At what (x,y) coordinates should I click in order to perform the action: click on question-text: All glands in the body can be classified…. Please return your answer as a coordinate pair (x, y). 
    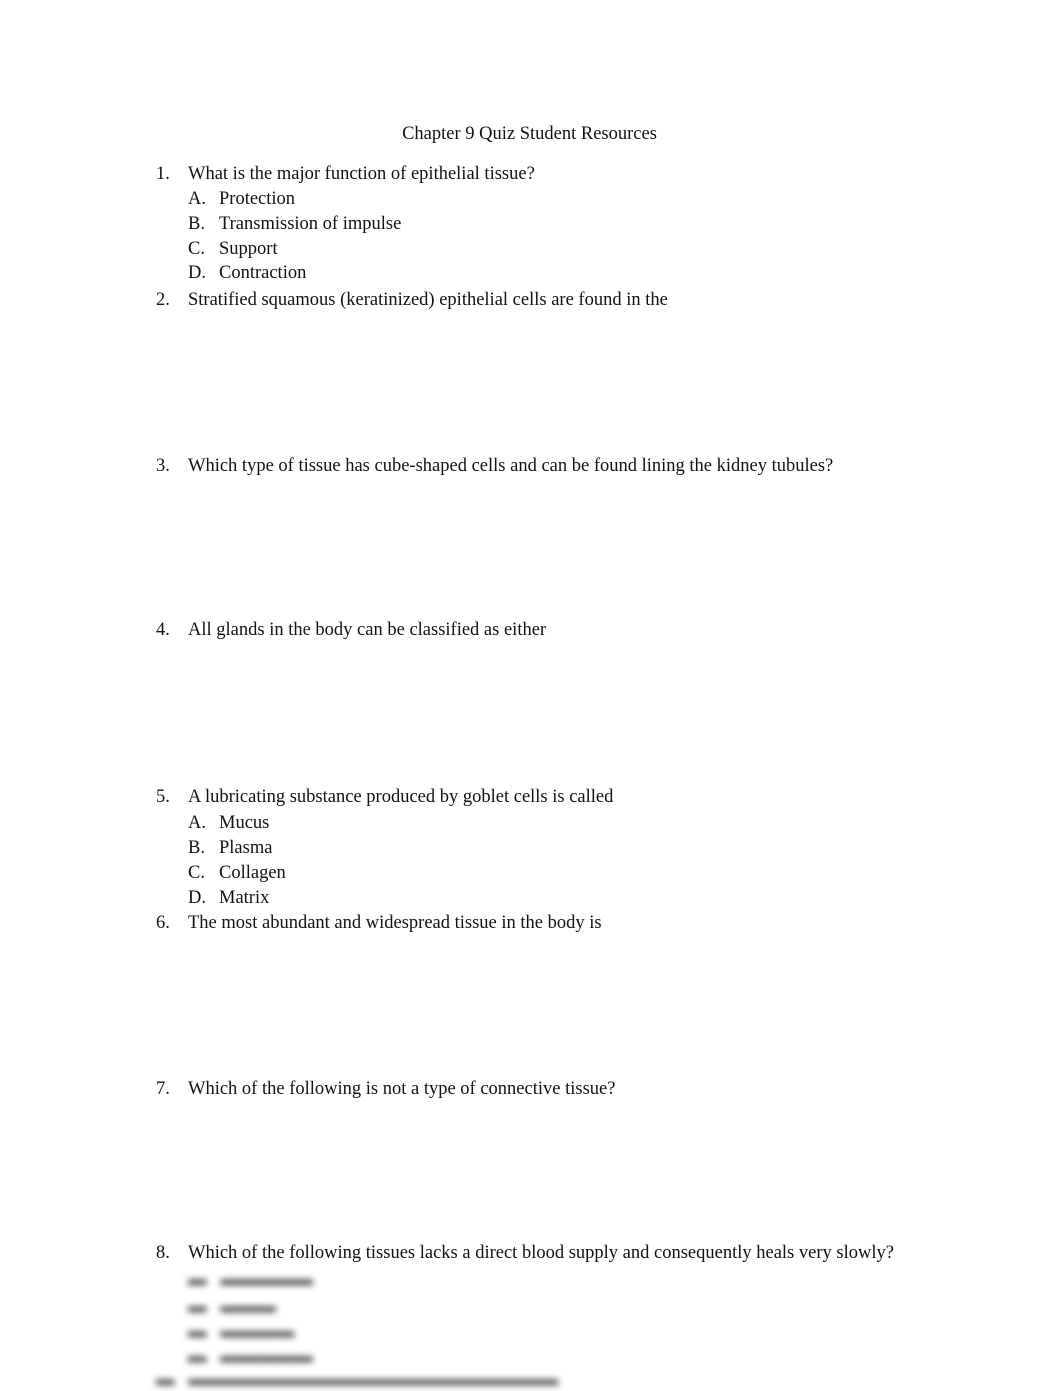
    Looking at the image, I should click on (367, 630).